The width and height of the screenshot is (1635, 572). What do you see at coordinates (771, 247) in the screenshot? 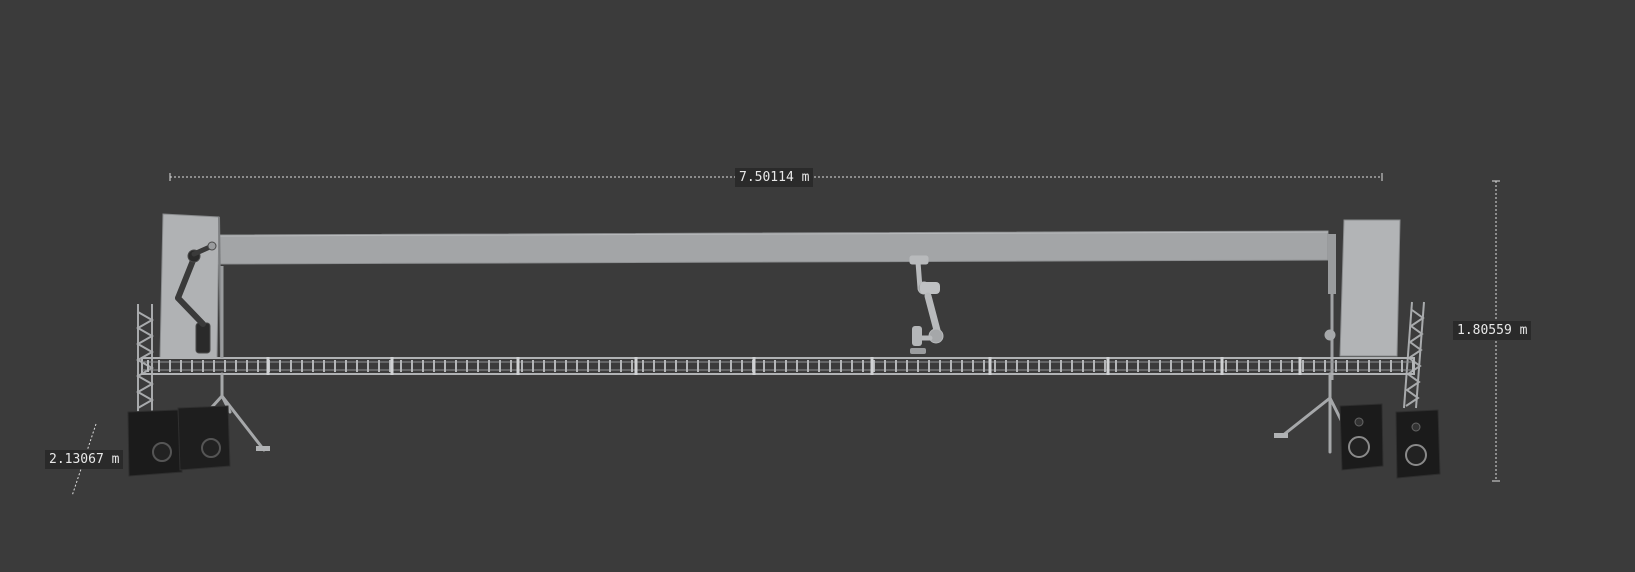
I see `overhead-beam` at bounding box center [771, 247].